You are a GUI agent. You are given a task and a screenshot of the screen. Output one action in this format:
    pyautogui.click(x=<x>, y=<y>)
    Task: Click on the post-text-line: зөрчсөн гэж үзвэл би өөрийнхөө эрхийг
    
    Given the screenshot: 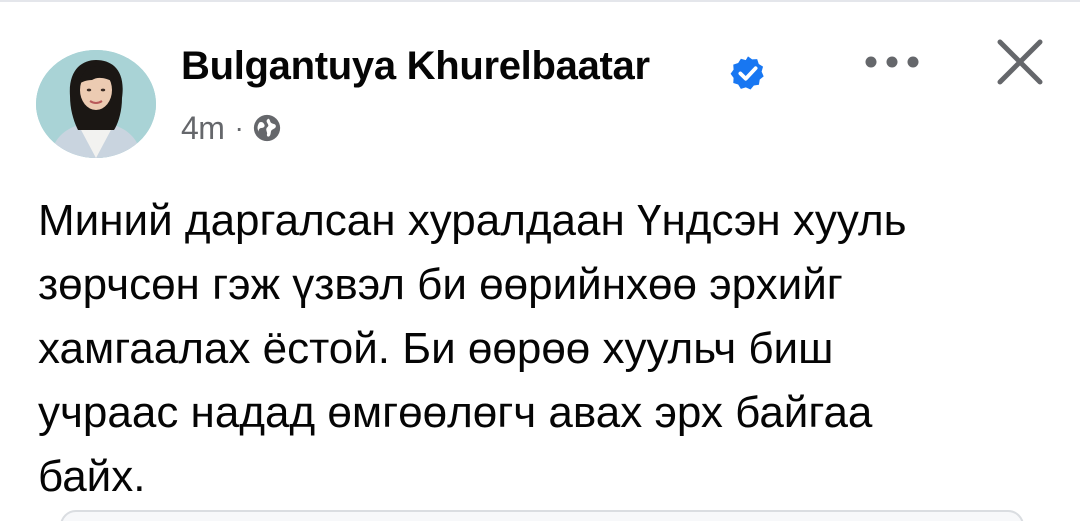 What is the action you would take?
    pyautogui.click(x=440, y=284)
    